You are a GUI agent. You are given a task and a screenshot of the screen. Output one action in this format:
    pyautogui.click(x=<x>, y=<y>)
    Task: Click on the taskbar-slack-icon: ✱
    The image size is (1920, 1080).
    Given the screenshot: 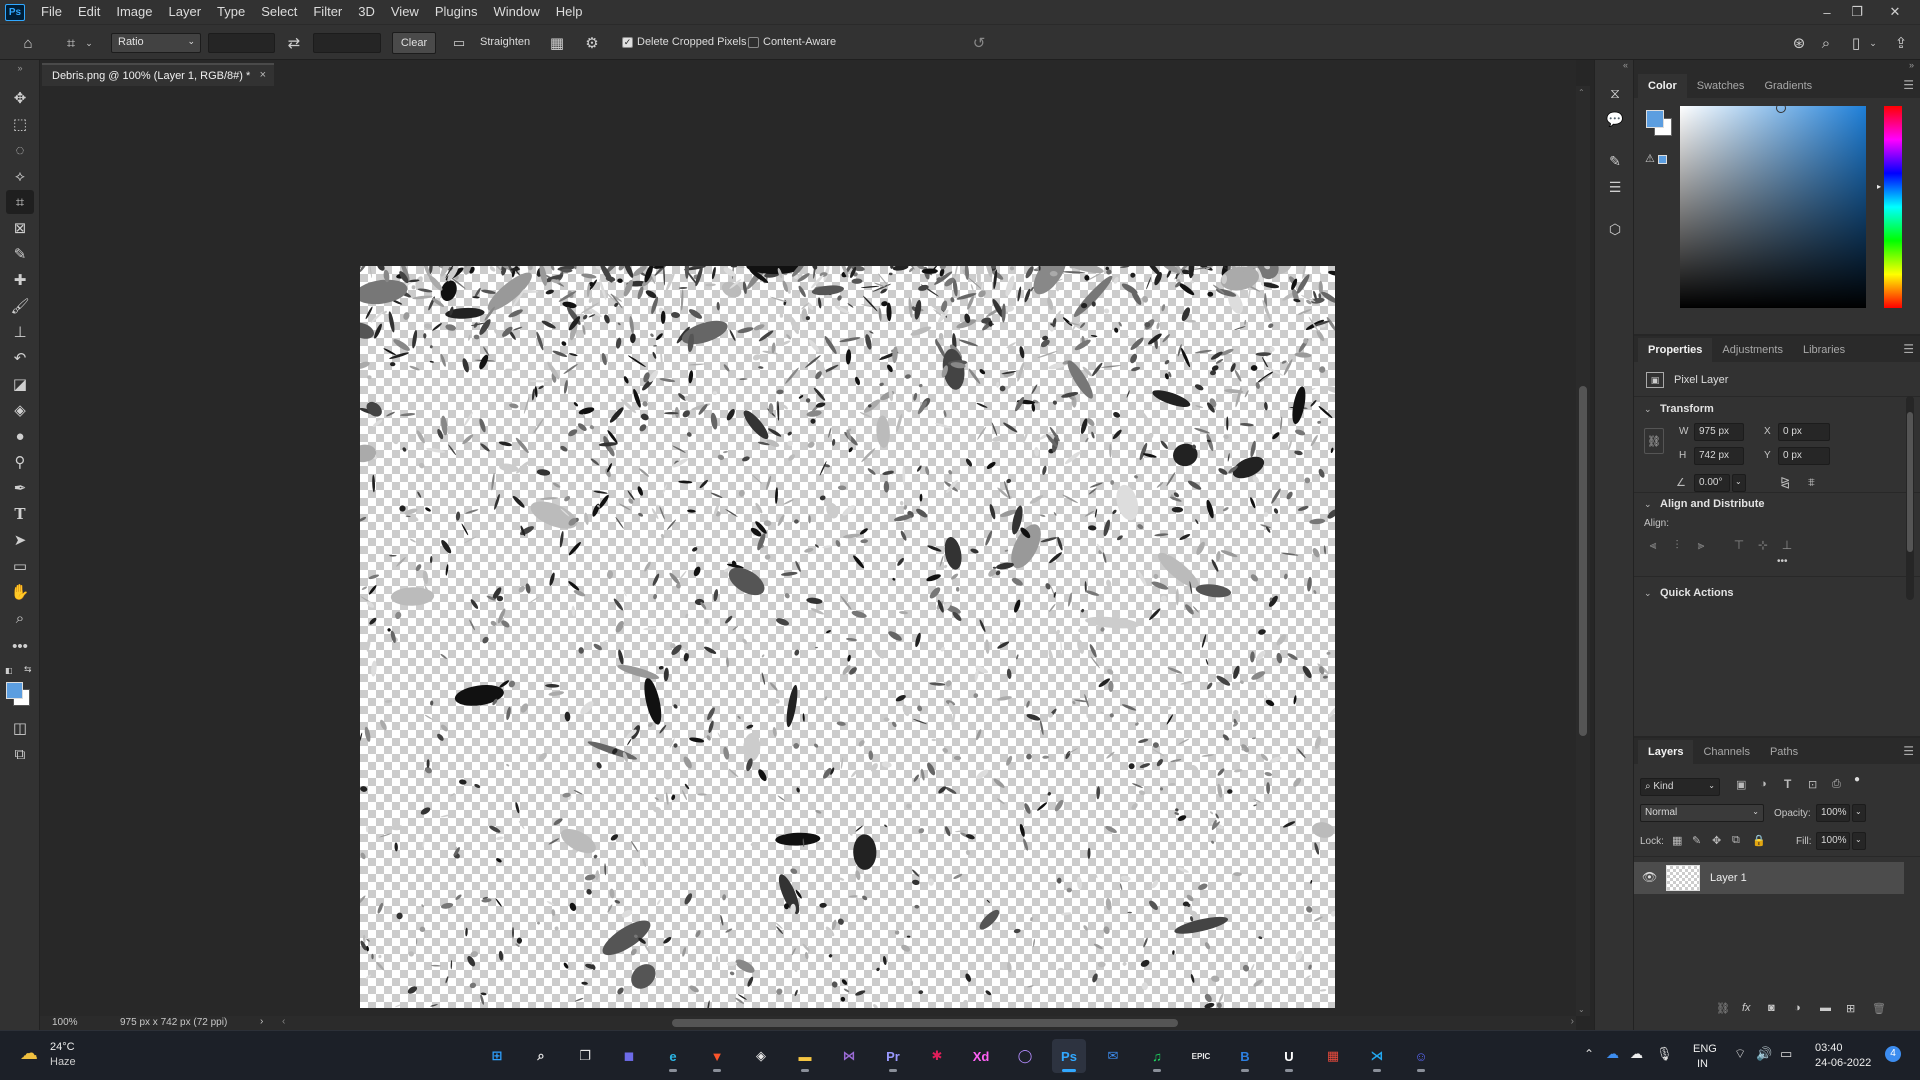 What is the action you would take?
    pyautogui.click(x=937, y=1056)
    